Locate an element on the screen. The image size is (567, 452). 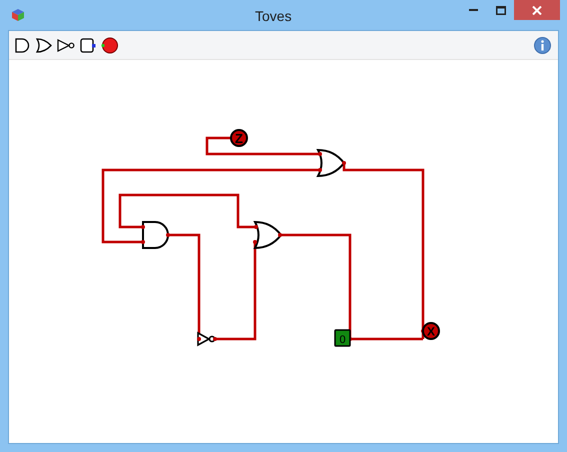
close-button is located at coordinates (537, 10).